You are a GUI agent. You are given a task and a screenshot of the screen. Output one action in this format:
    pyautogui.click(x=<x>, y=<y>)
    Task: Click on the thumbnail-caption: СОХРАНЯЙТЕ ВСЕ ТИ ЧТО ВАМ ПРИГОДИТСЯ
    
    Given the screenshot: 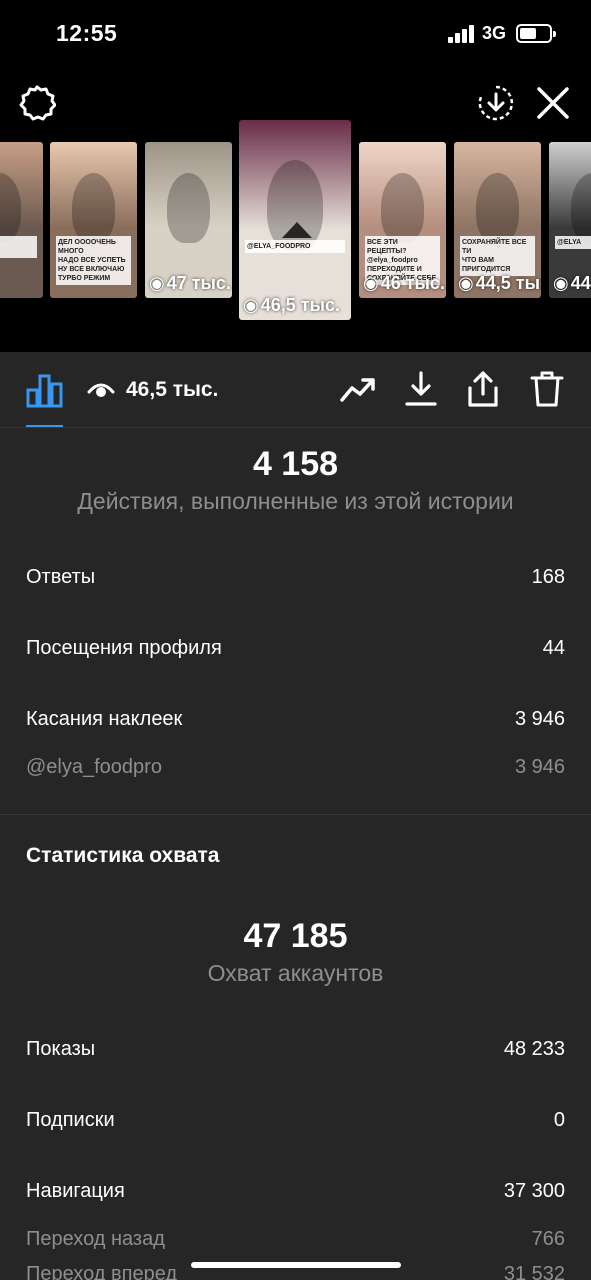 What is the action you would take?
    pyautogui.click(x=497, y=255)
    